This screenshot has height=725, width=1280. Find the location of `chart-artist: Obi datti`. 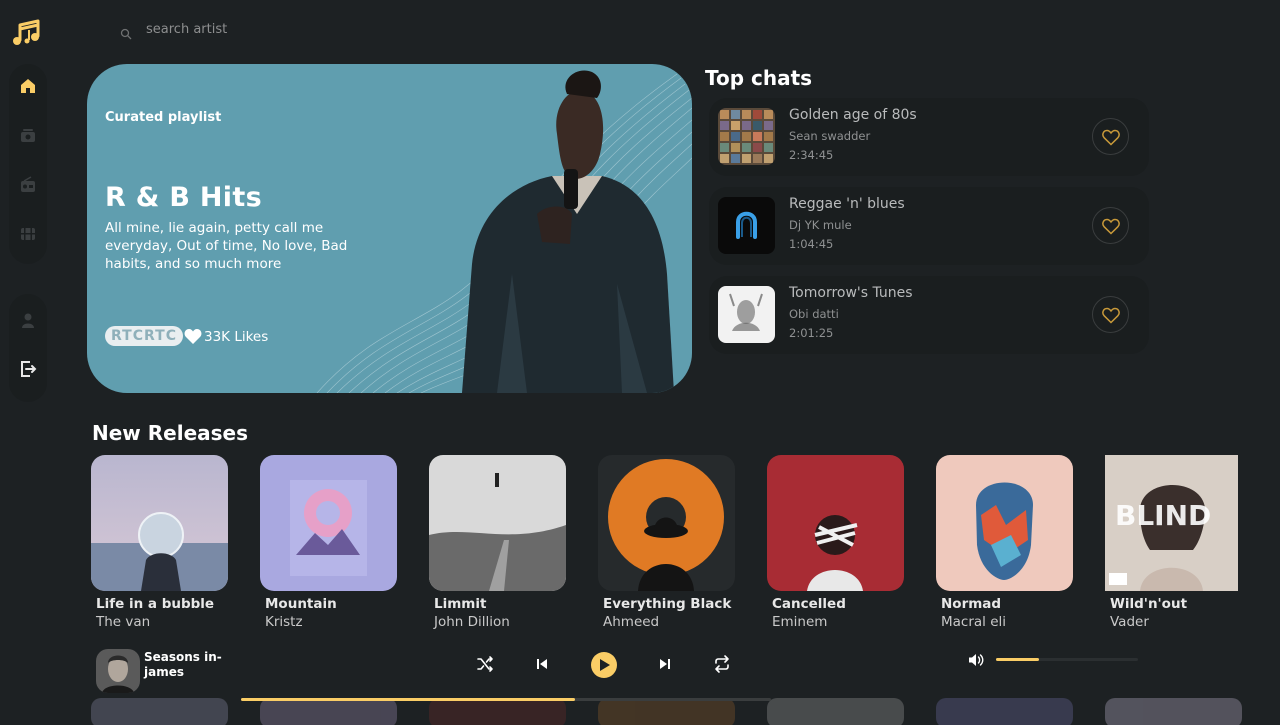

chart-artist: Obi datti is located at coordinates (814, 314).